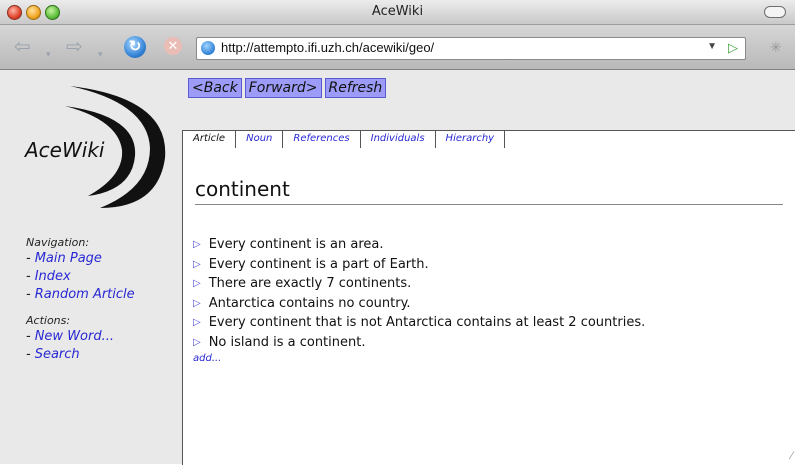 This screenshot has width=795, height=465. What do you see at coordinates (419, 265) in the screenshot?
I see `list-item: ▷ Every continent is a part of Earth.` at bounding box center [419, 265].